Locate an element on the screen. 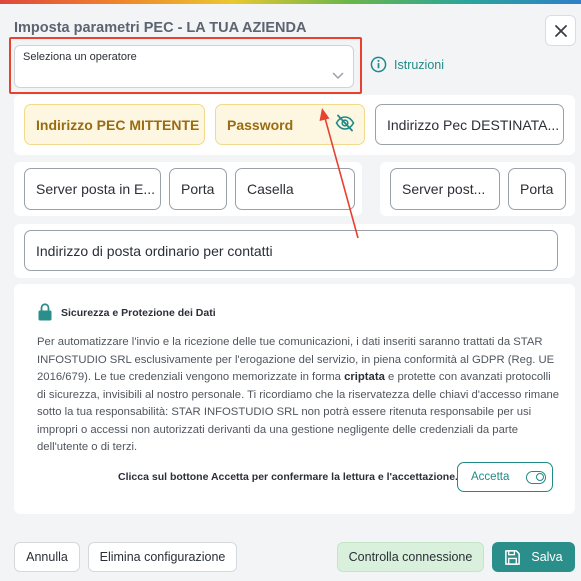  outgoing-port-label: Porta is located at coordinates (198, 189).